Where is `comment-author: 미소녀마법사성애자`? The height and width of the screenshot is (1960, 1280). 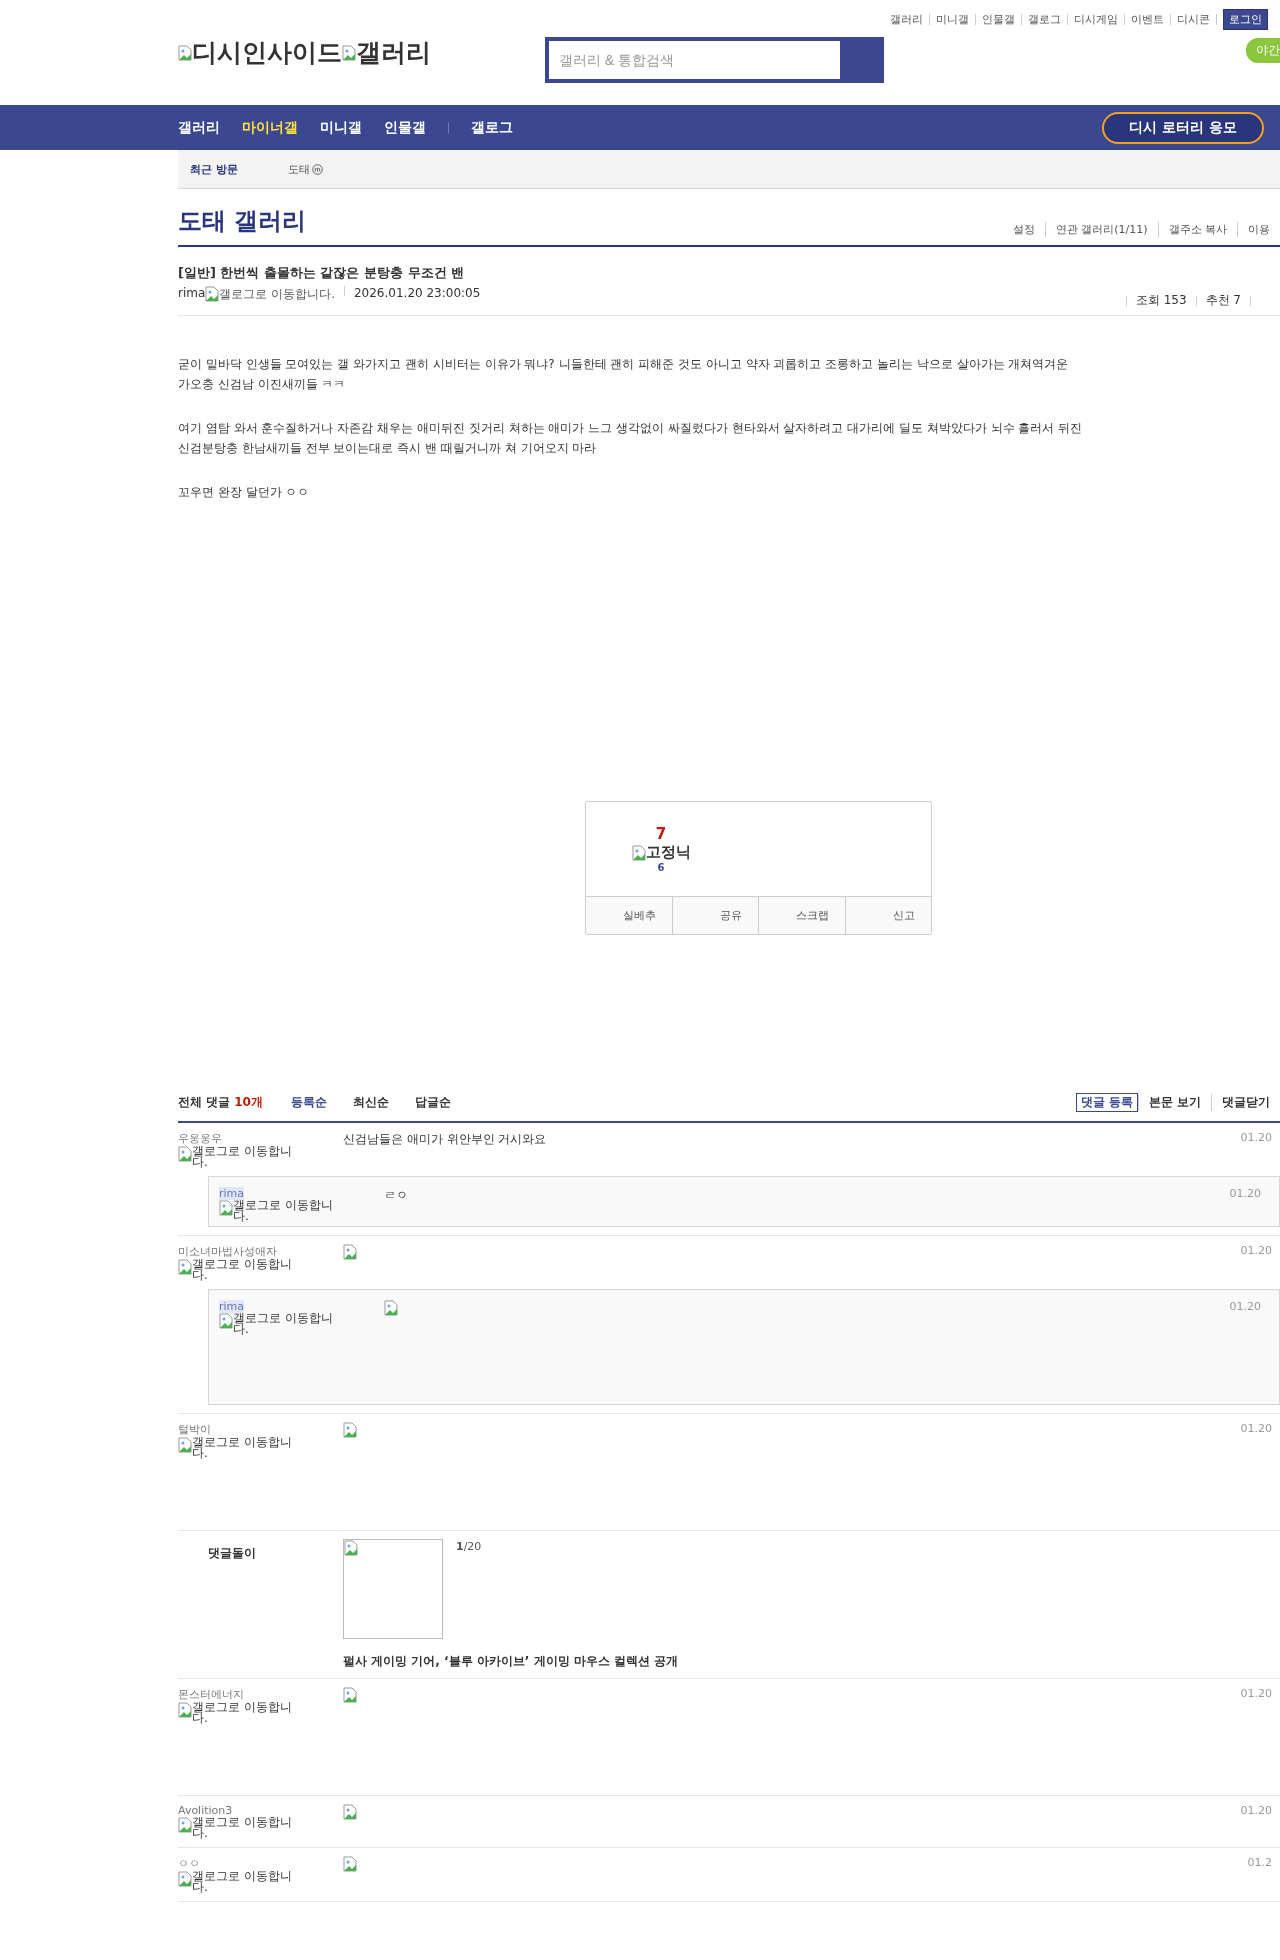 comment-author: 미소녀마법사성애자 is located at coordinates (227, 1251).